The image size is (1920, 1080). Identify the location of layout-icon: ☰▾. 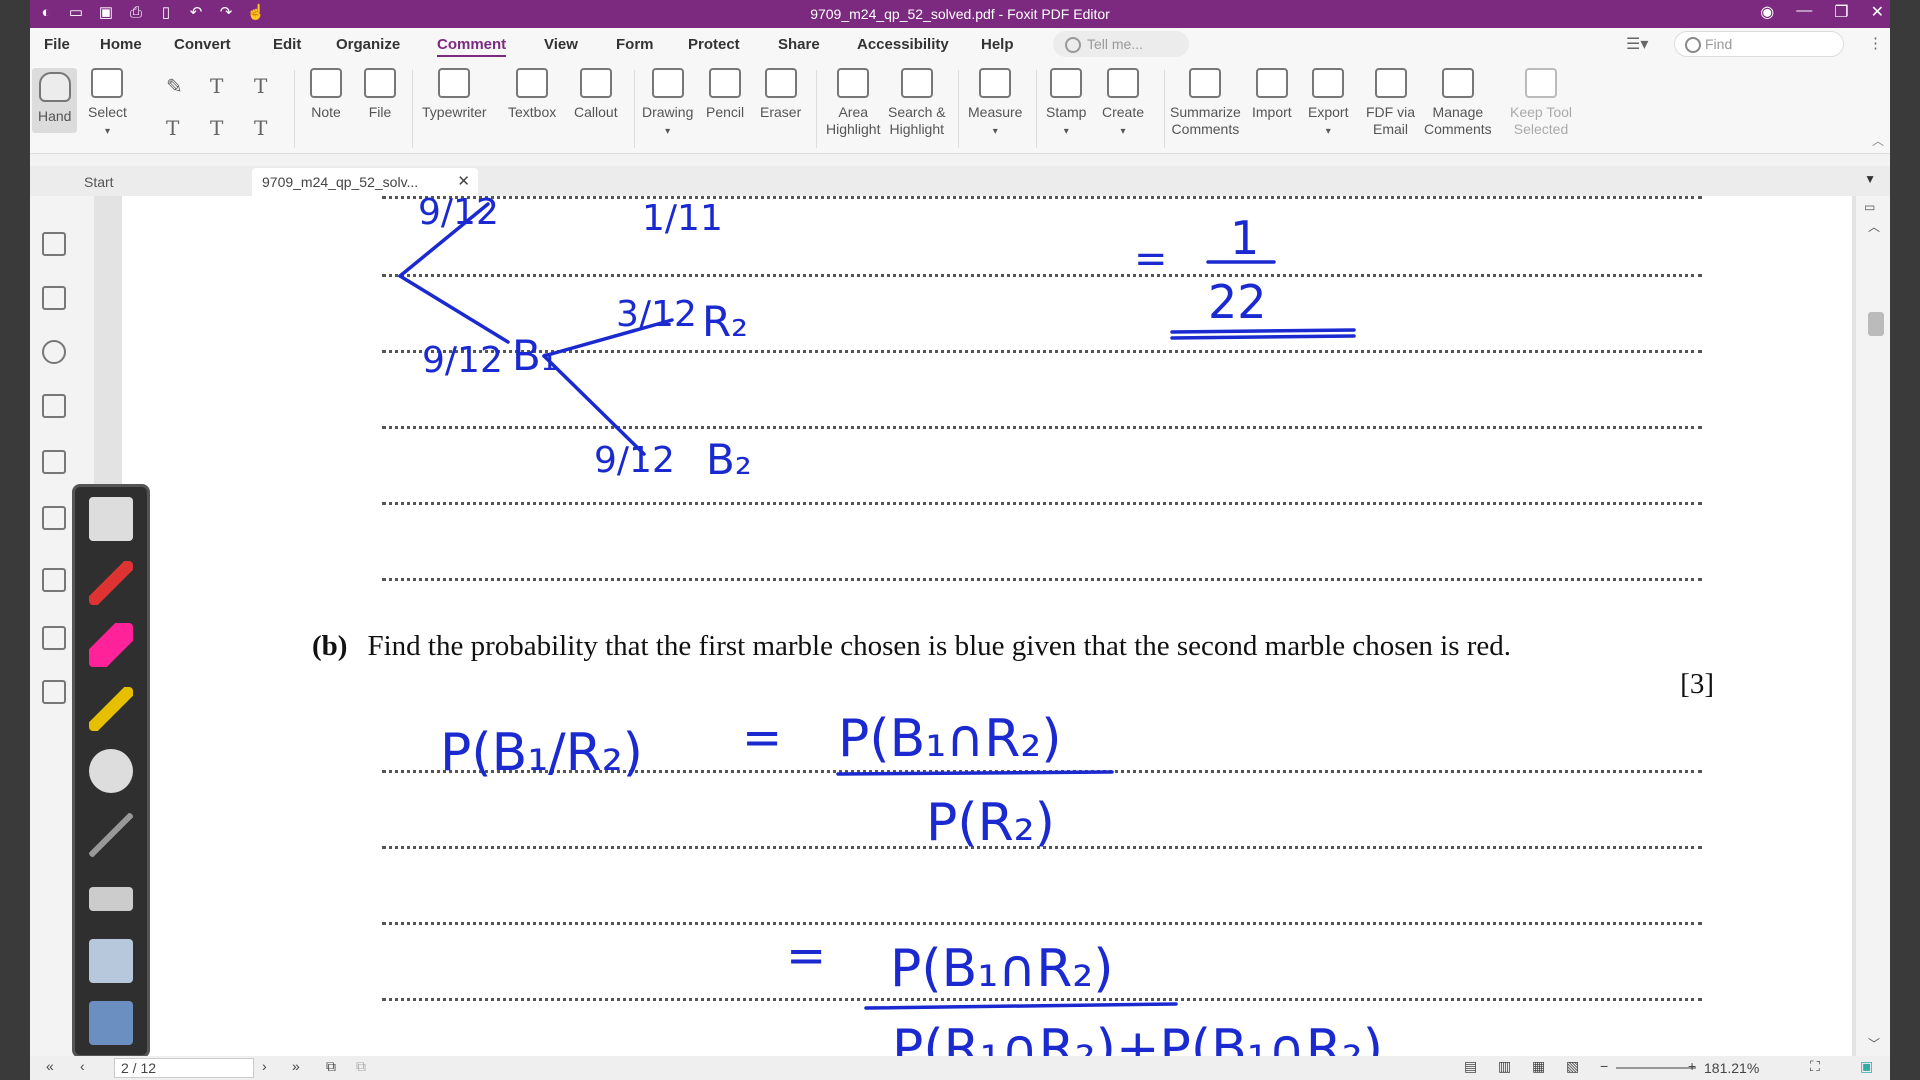
(1637, 44).